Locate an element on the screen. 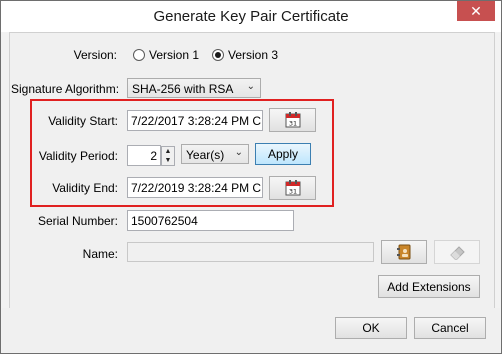 The height and width of the screenshot is (354, 502). close-icon: ✕ is located at coordinates (476, 11).